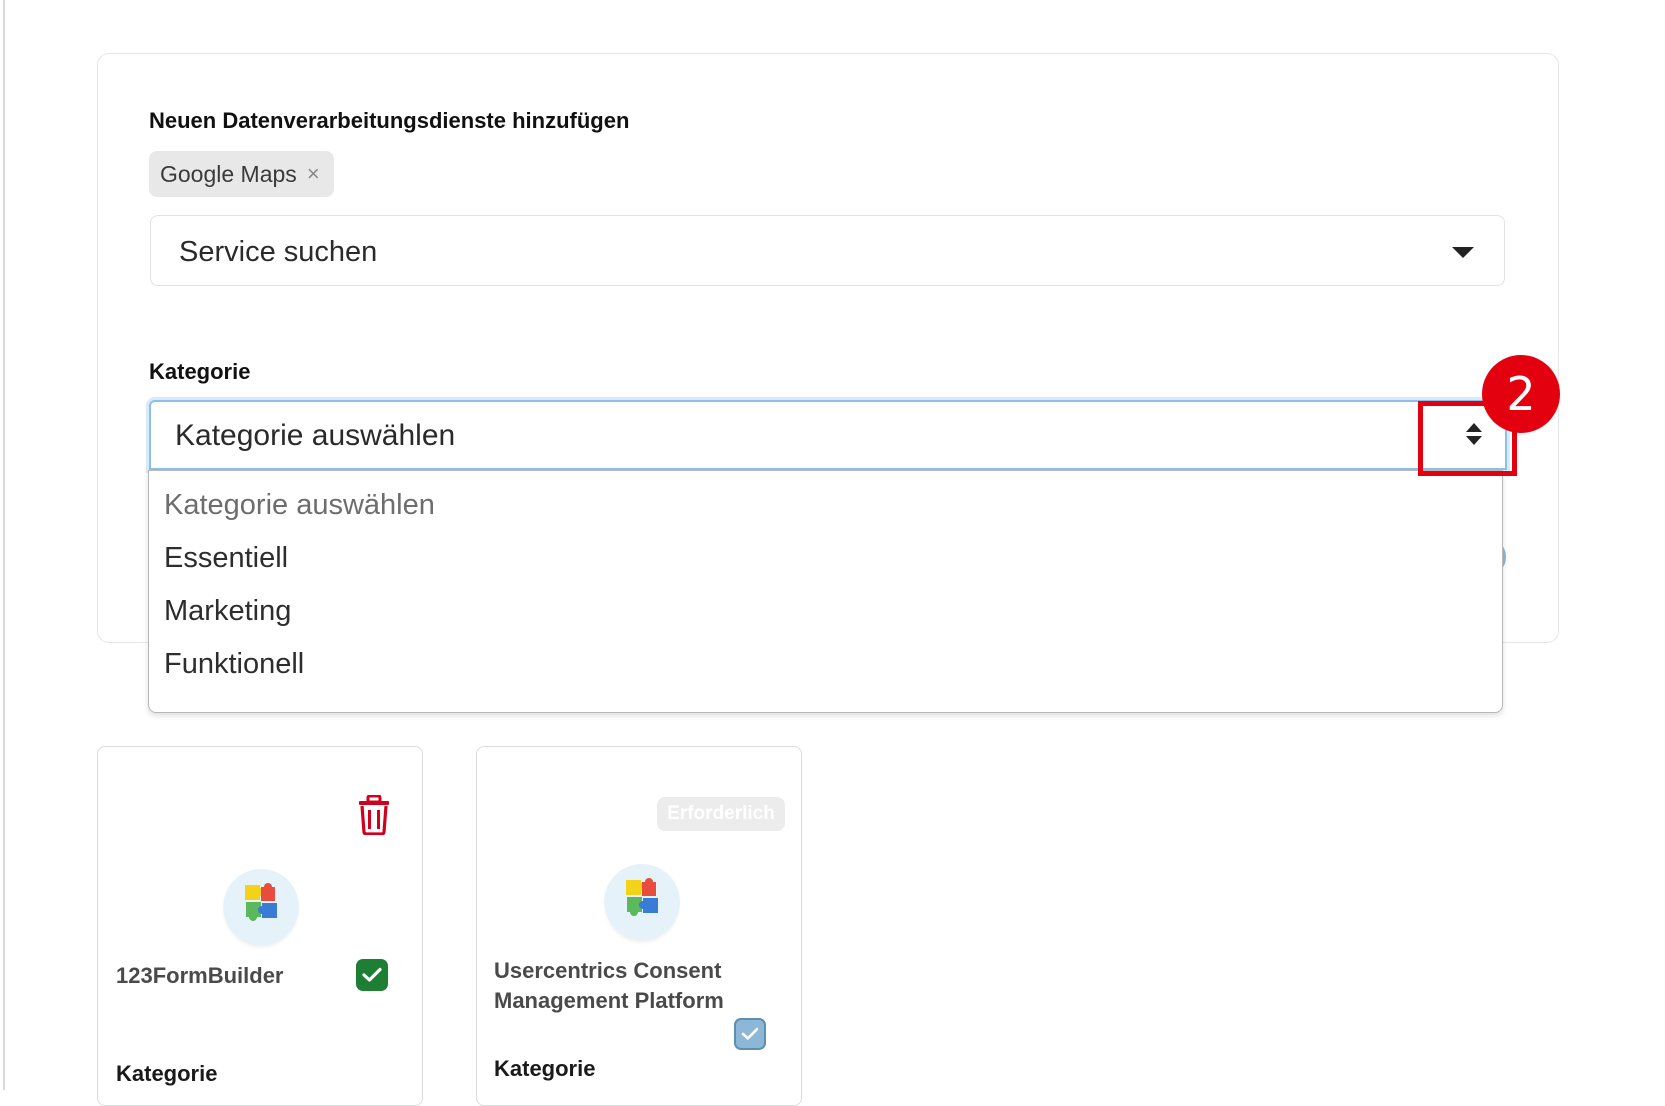 This screenshot has height=1106, width=1665. I want to click on category-select-value: Kategorie auswählen, so click(315, 435).